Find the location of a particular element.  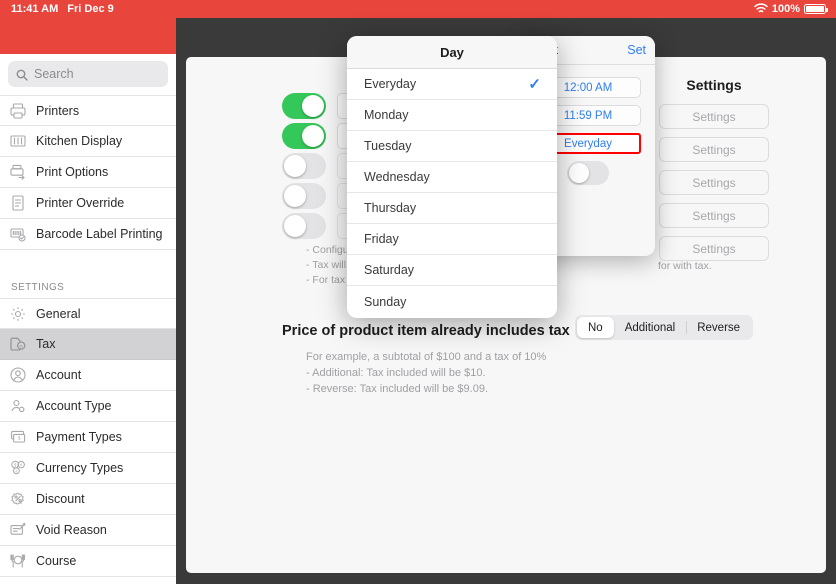

barcode-label-icon is located at coordinates (18, 234).